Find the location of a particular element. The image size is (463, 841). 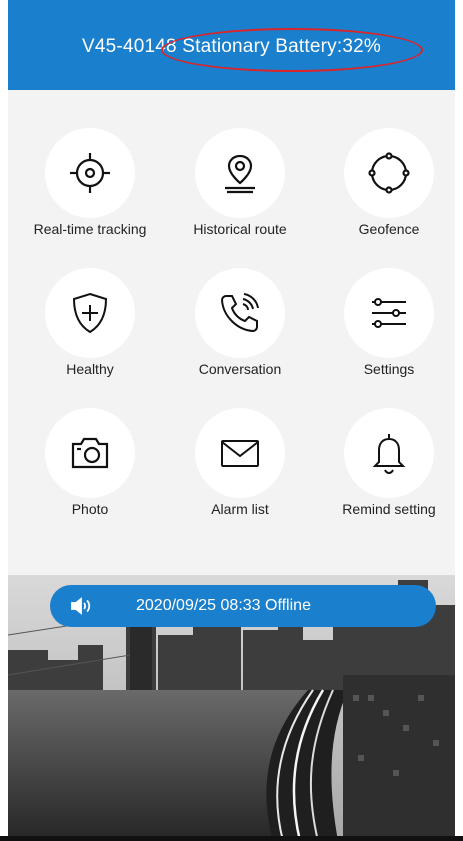

menu-alarm-list: Alarm list is located at coordinates (240, 473).